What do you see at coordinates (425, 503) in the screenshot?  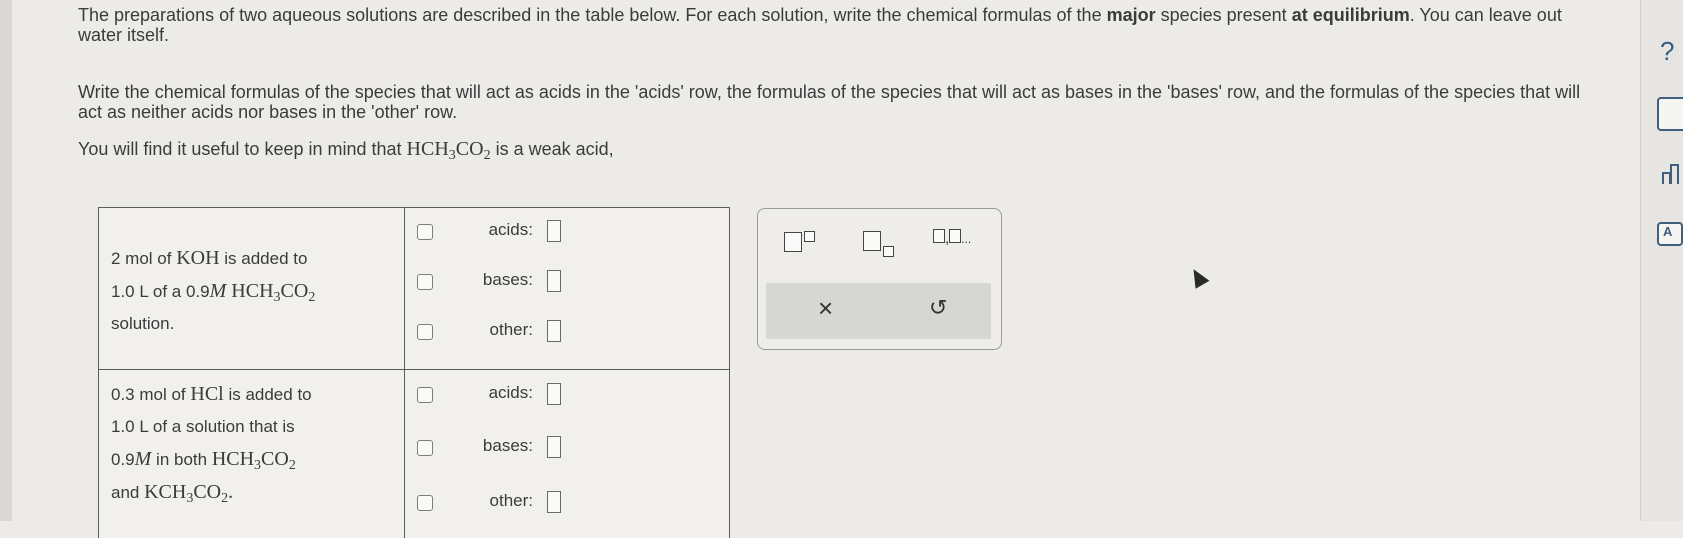 I see `q2-other-checkbox` at bounding box center [425, 503].